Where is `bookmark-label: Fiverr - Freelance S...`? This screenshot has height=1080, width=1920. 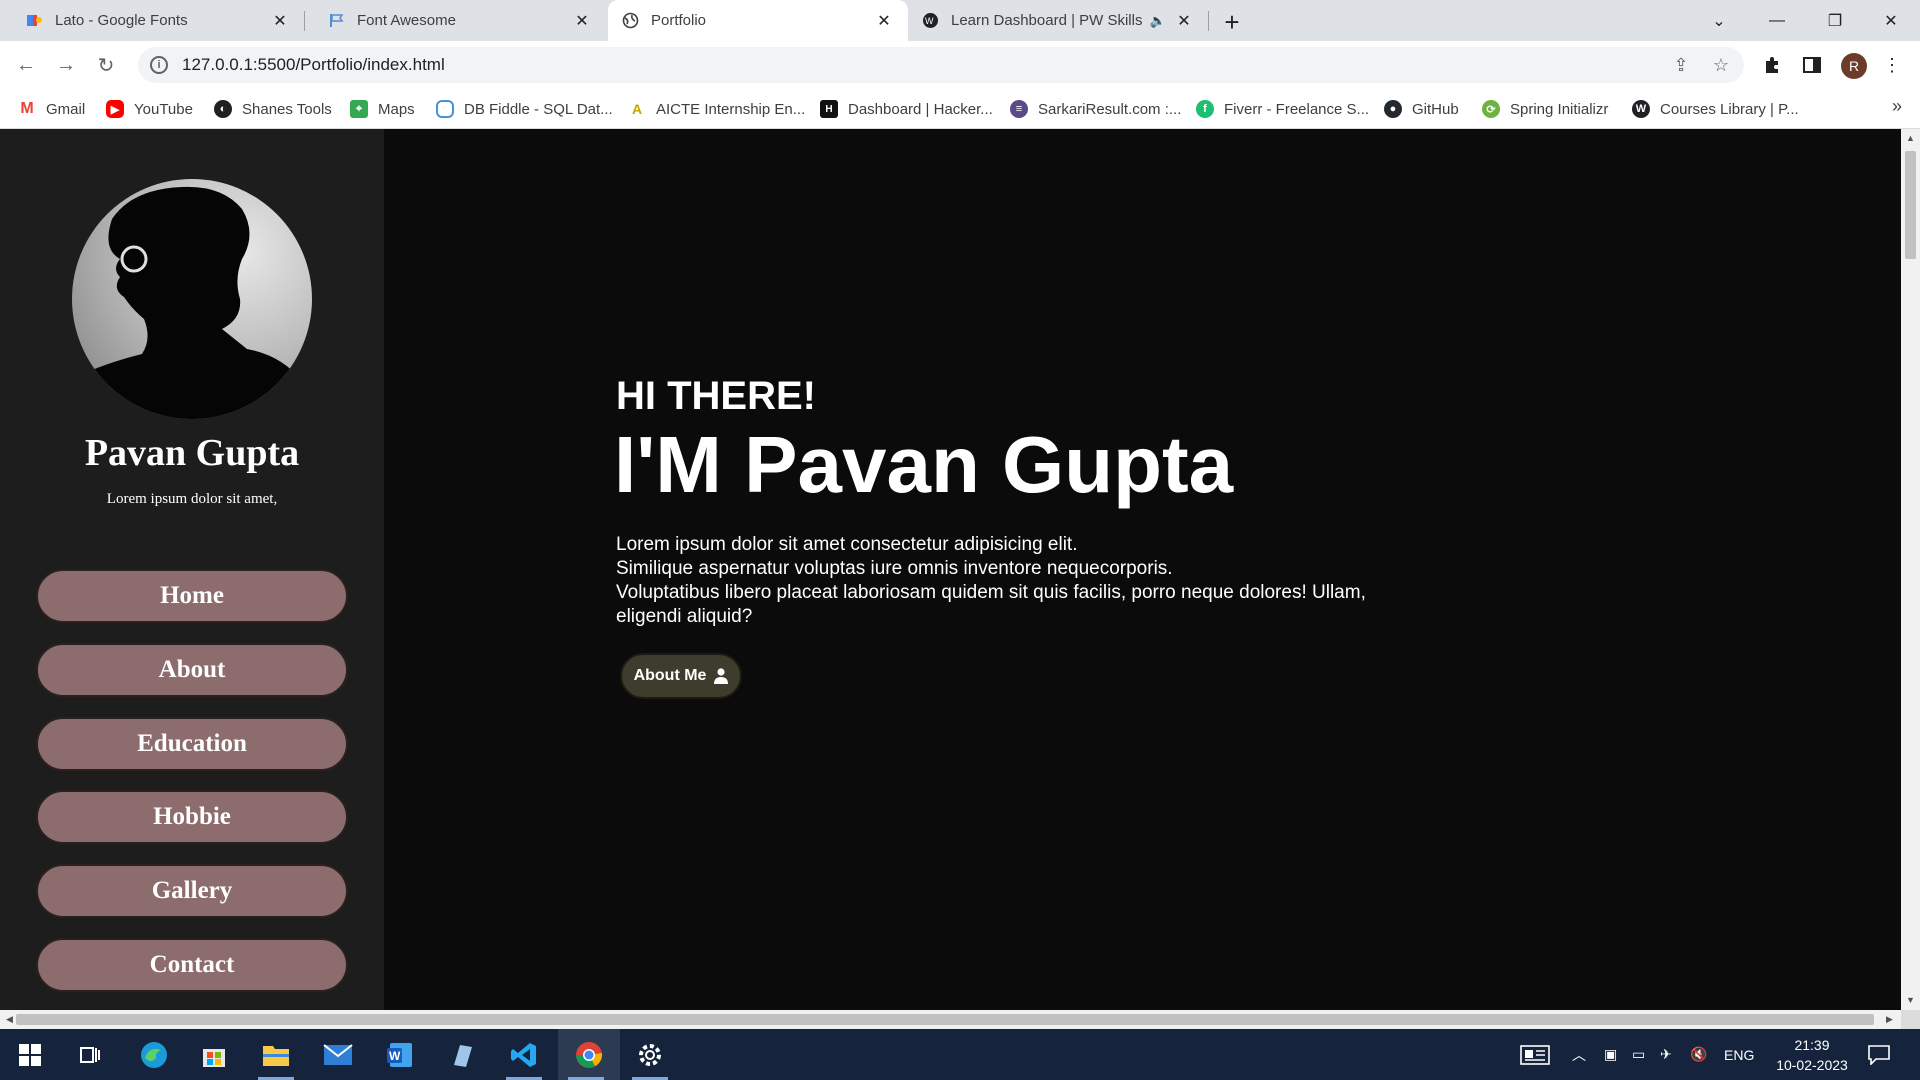
bookmark-label: Fiverr - Freelance S... is located at coordinates (1297, 109).